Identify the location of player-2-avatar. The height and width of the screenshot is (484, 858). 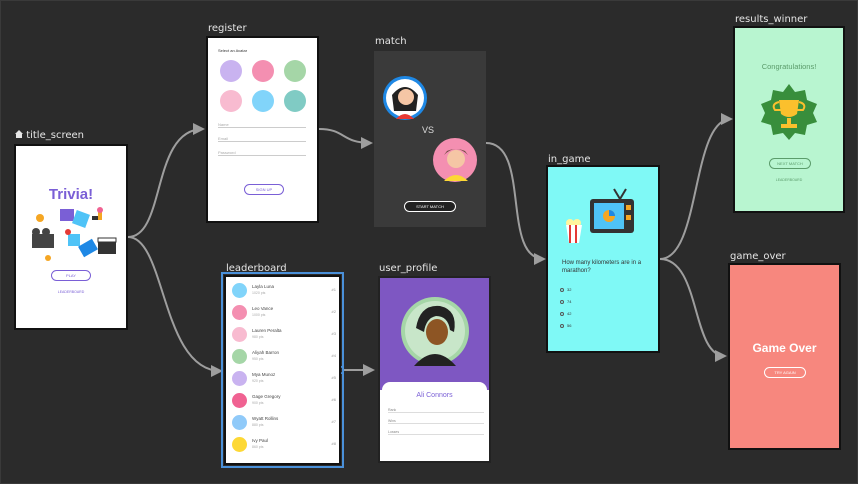
(455, 160).